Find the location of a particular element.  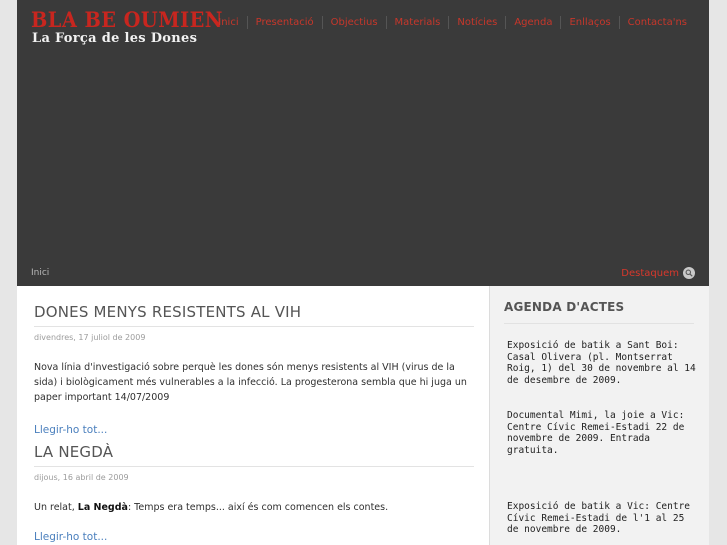

site-subtitle: La Força de les Dones is located at coordinates (115, 38).